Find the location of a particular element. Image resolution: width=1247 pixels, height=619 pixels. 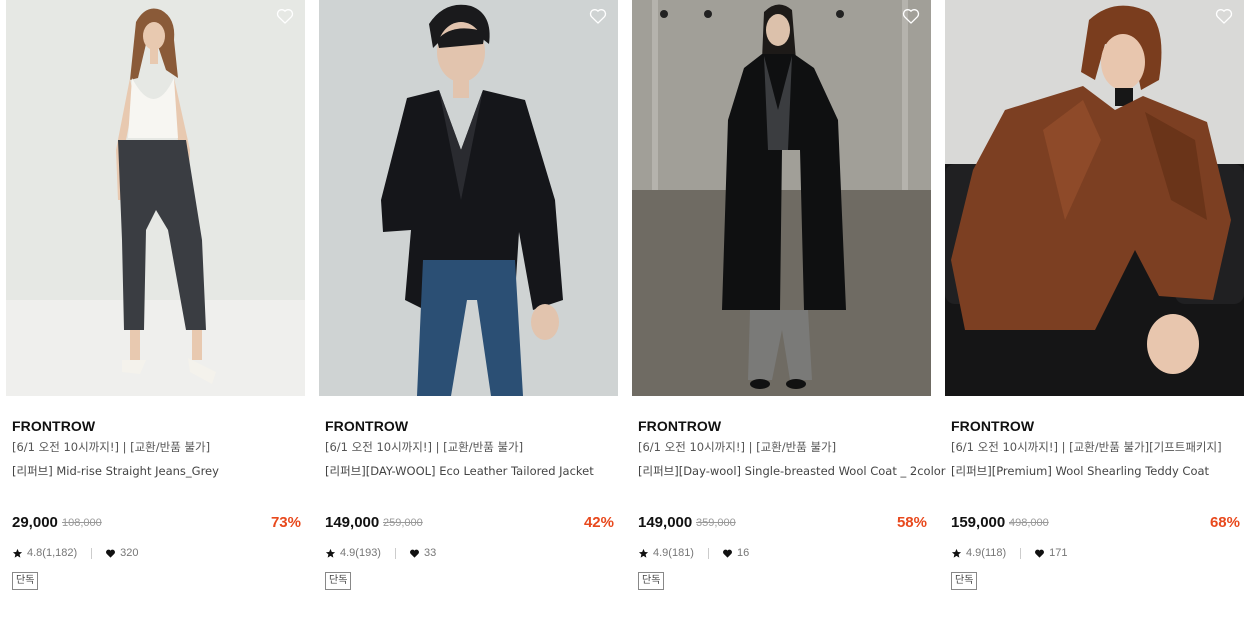

product-rating: 4.9(181) is located at coordinates (673, 553).